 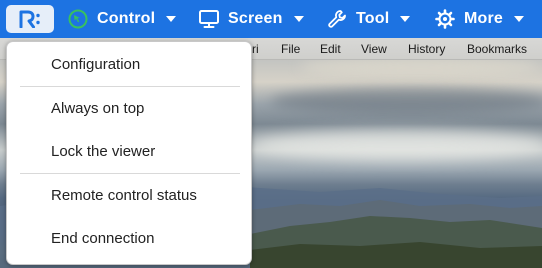 I want to click on screen-menu-button: Screen, so click(x=251, y=19).